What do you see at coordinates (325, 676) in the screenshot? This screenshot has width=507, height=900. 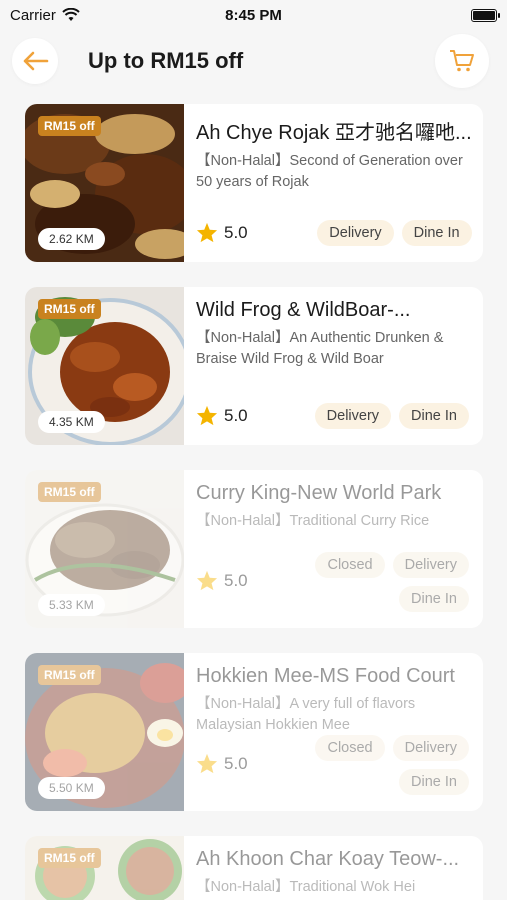 I see `restaurant-name: Hokkien Mee-MS Food Court` at bounding box center [325, 676].